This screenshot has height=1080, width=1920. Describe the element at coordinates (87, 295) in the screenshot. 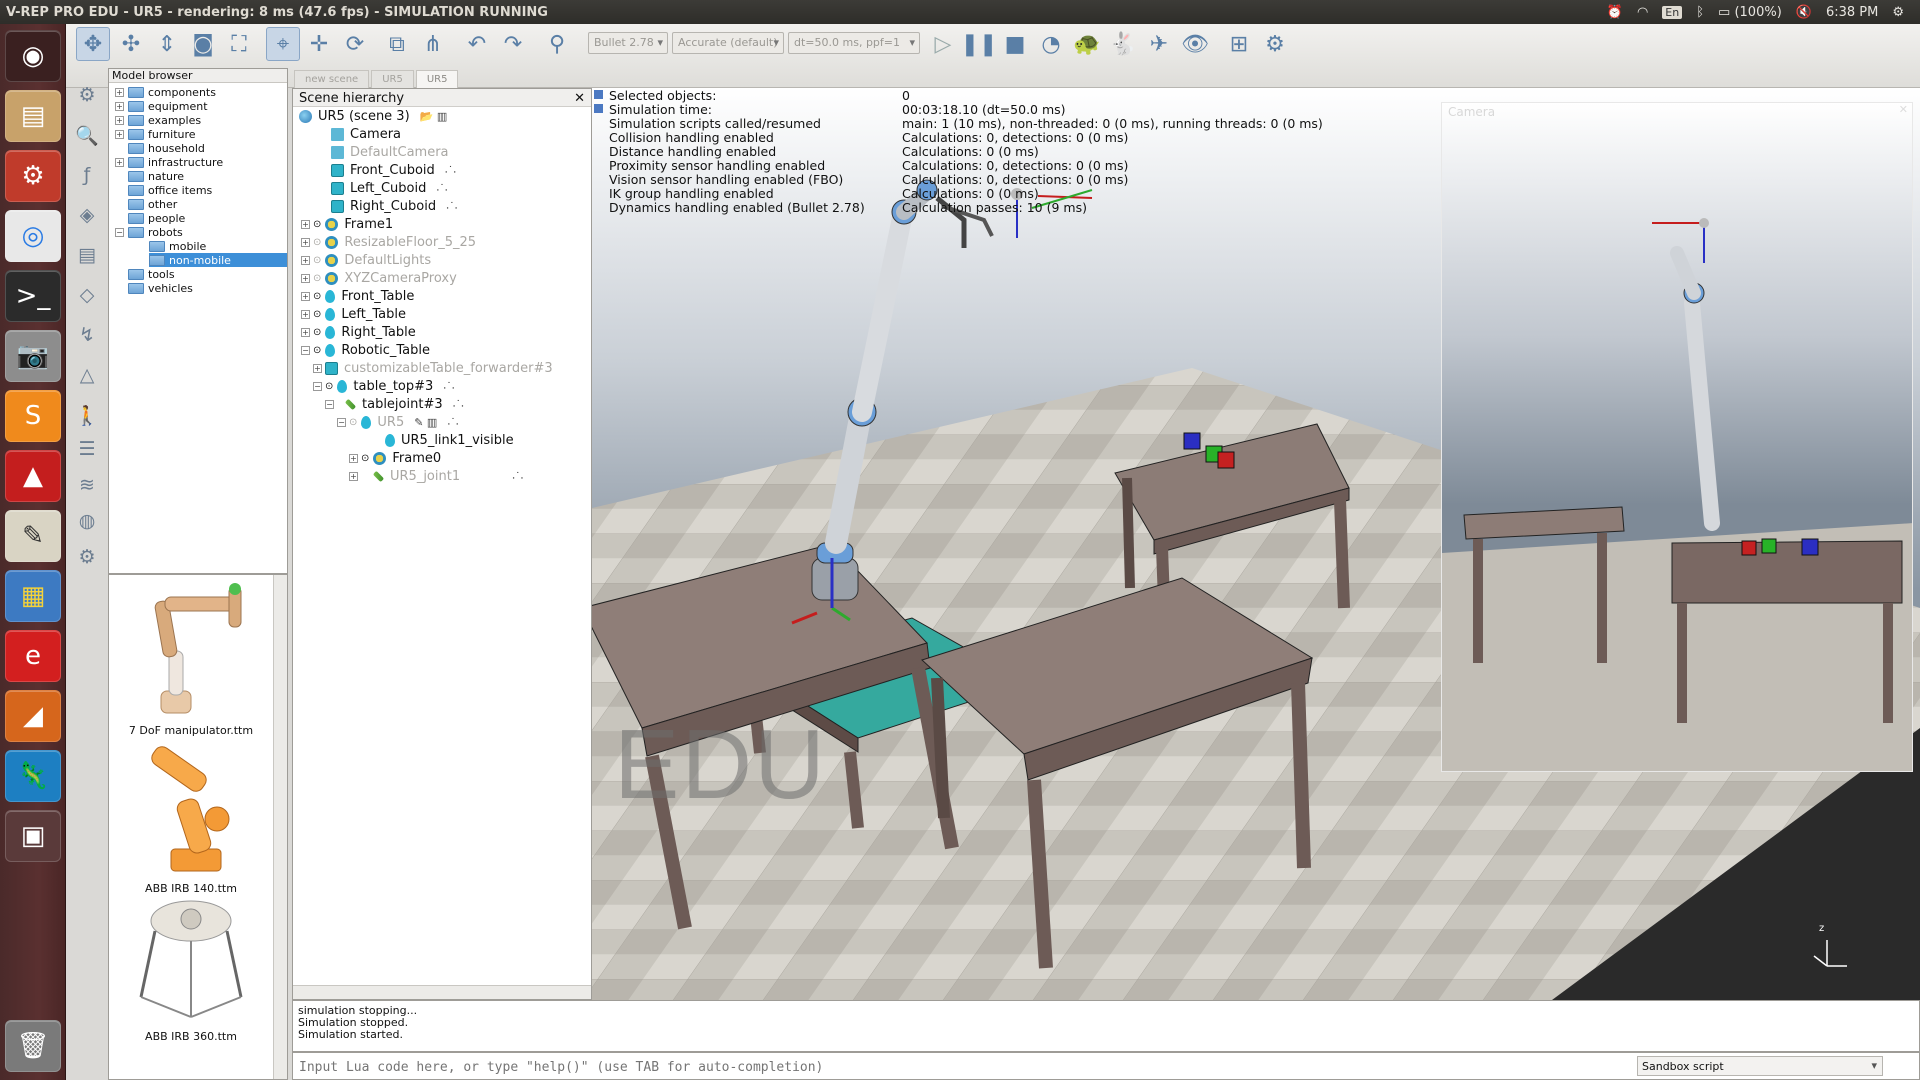

I see `shape-edit-icon: ◇` at that location.